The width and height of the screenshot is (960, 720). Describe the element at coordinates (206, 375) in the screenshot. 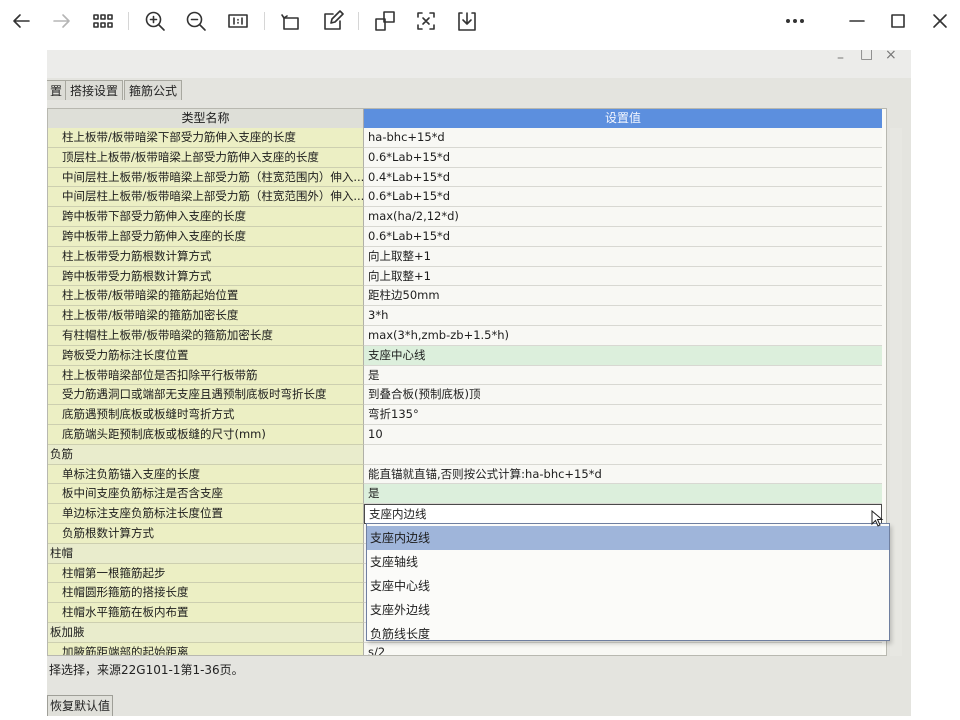

I see `type-name-cell: 柱上板带暗梁部位是否扣除平行板带筋` at that location.